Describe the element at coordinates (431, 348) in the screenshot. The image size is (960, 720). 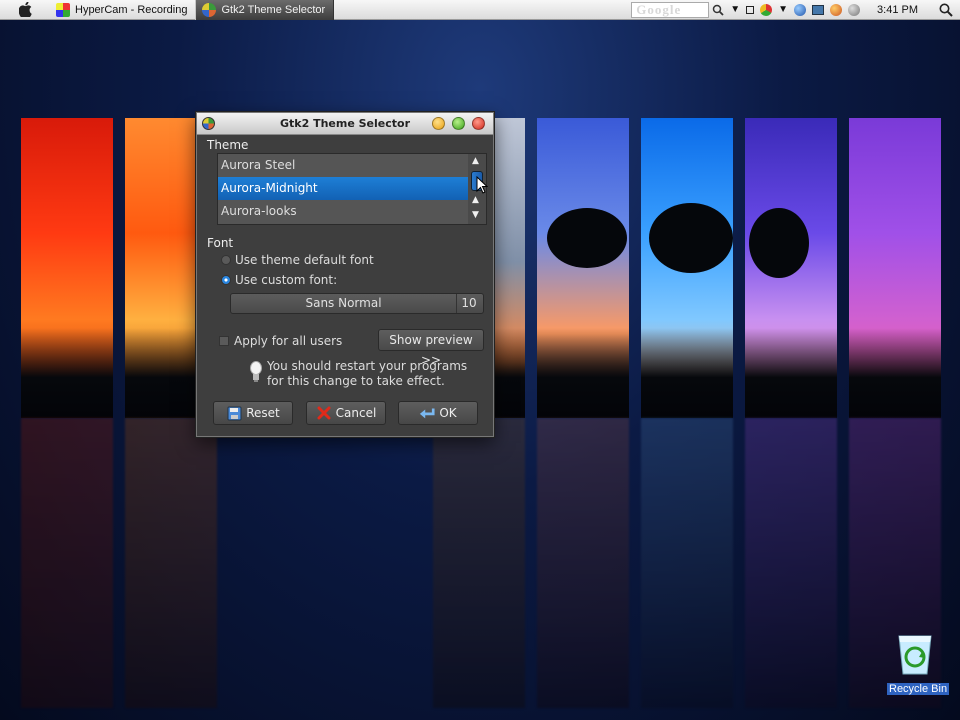
I see `show-preview-button: Show preview >>` at that location.